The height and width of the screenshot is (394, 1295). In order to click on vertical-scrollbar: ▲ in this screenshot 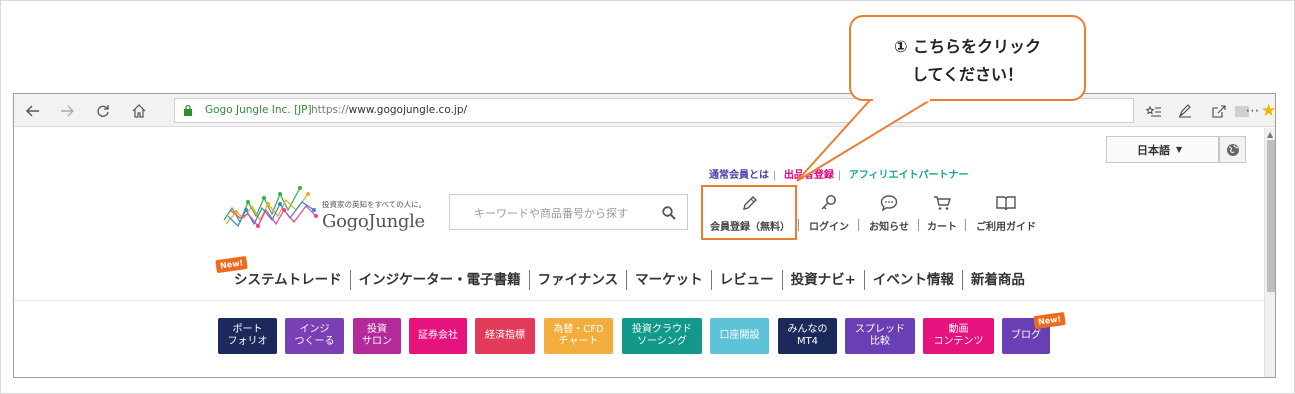, I will do `click(1269, 252)`.